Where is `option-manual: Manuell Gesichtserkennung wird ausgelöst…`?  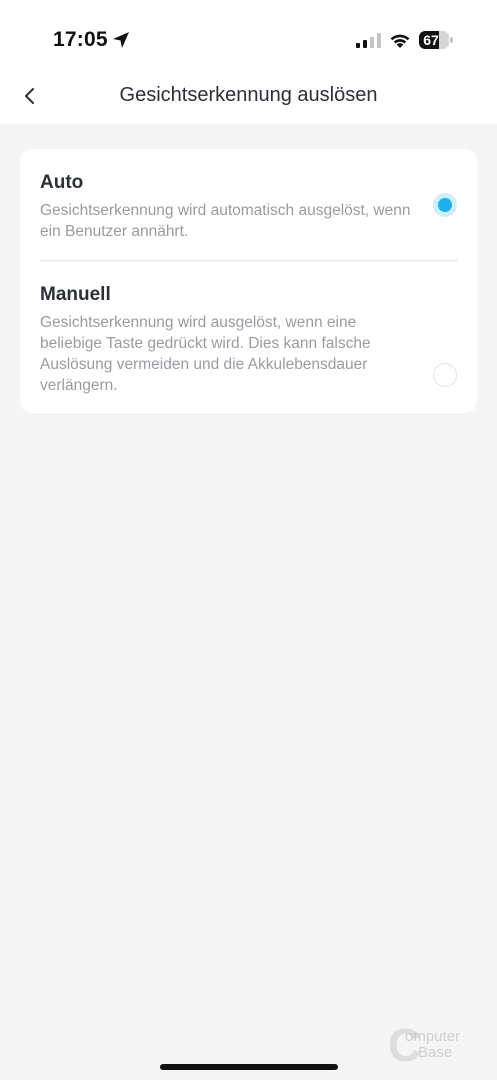
option-manual: Manuell Gesichtserkennung wird ausgelöst… is located at coordinates (248, 337).